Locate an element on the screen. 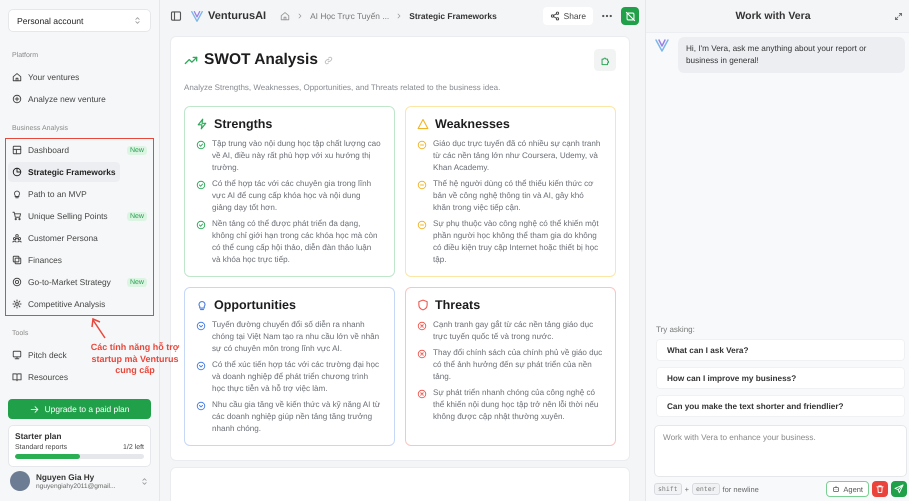 Image resolution: width=909 pixels, height=501 pixels. plan-title: Starter plan is located at coordinates (39, 436).